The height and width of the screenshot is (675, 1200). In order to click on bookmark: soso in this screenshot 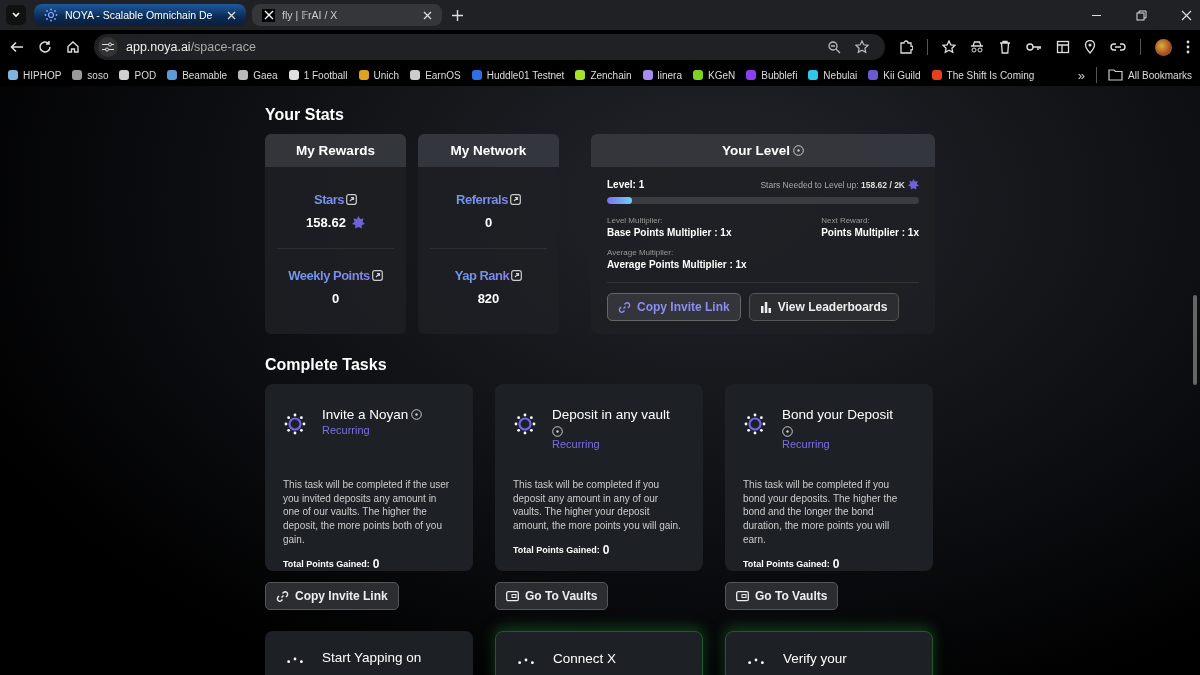, I will do `click(90, 75)`.